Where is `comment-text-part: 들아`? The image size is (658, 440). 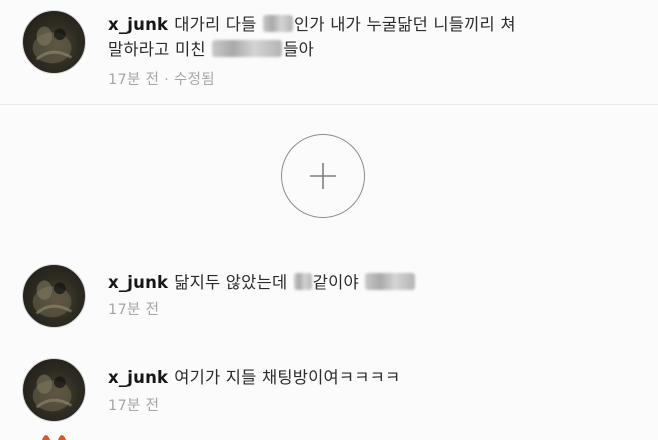 comment-text-part: 들아 is located at coordinates (298, 49).